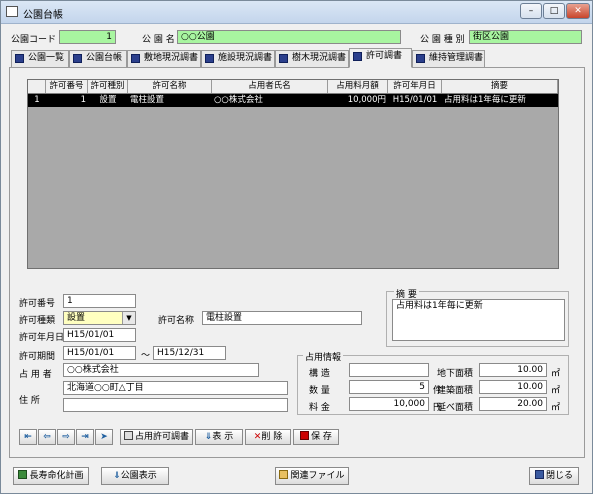 The height and width of the screenshot is (494, 593). I want to click on delete-label: 削 除, so click(272, 437).